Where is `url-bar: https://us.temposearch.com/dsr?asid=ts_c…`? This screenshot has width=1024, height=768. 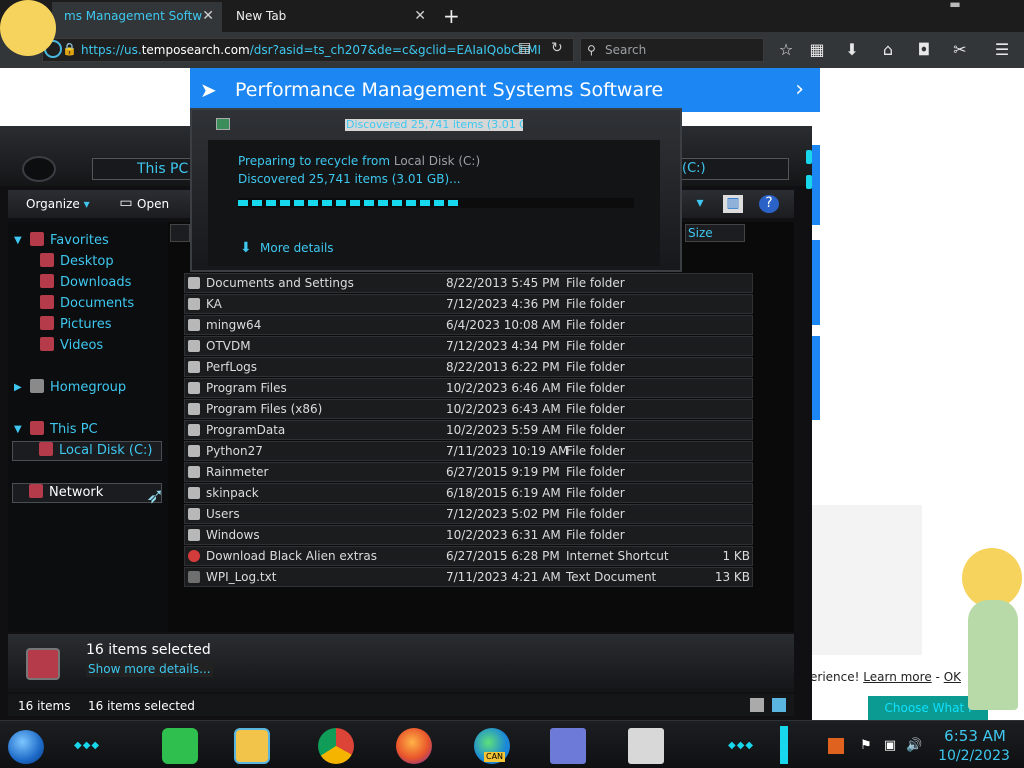
url-bar: https://us.temposearch.com/dsr?asid=ts_c… is located at coordinates (308, 50).